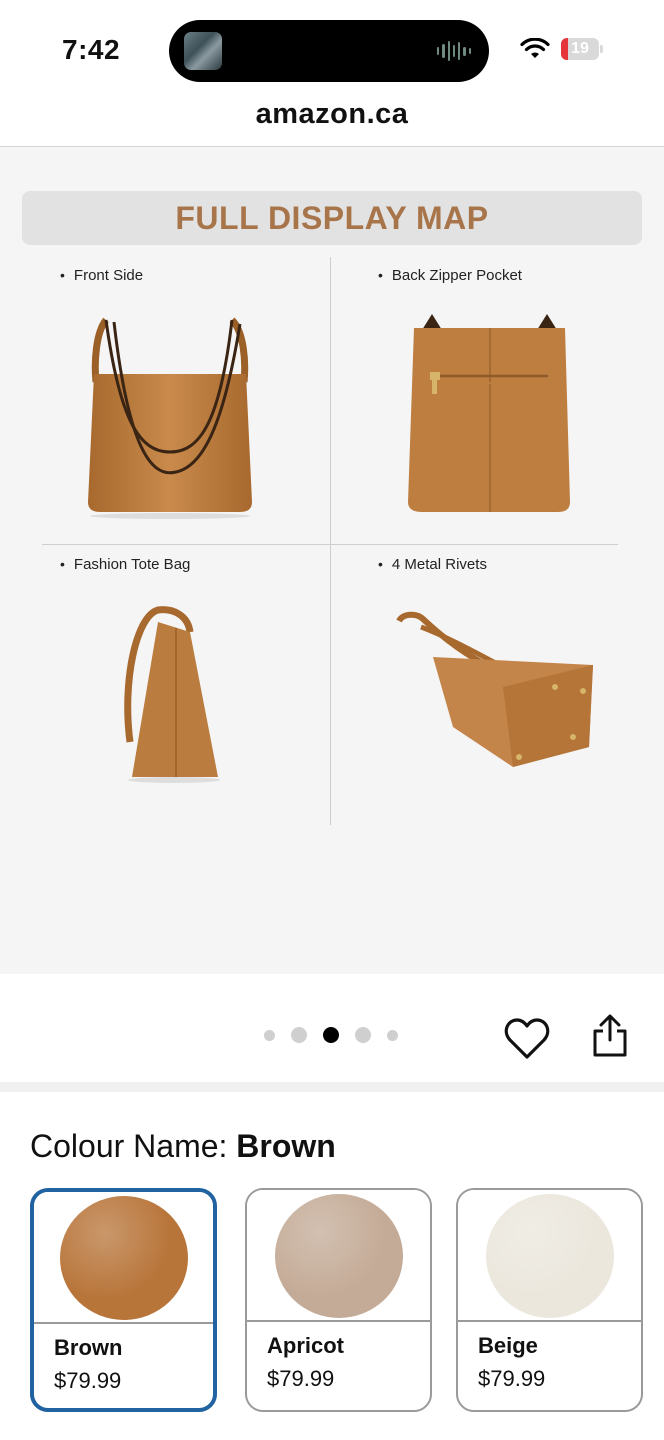  I want to click on swatch-apricot: Apricot $79.99, so click(338, 1300).